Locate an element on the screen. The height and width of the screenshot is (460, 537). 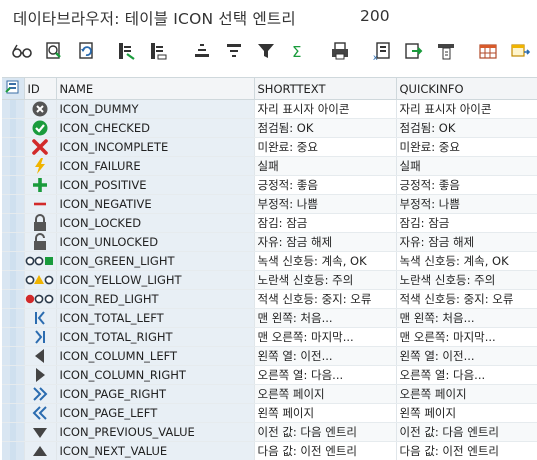
shorttext-cell: 잠김: 잠금 is located at coordinates (325, 223).